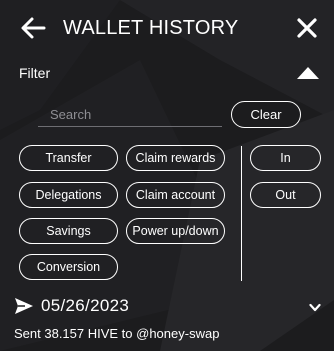  What do you see at coordinates (285, 195) in the screenshot?
I see `filter-chip-out: Out` at bounding box center [285, 195].